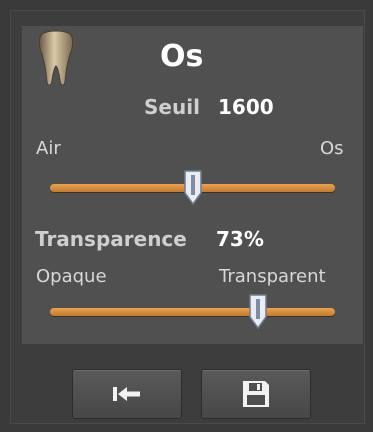 This screenshot has width=373, height=432. Describe the element at coordinates (193, 188) in the screenshot. I see `threshold-slider-thumb` at that location.